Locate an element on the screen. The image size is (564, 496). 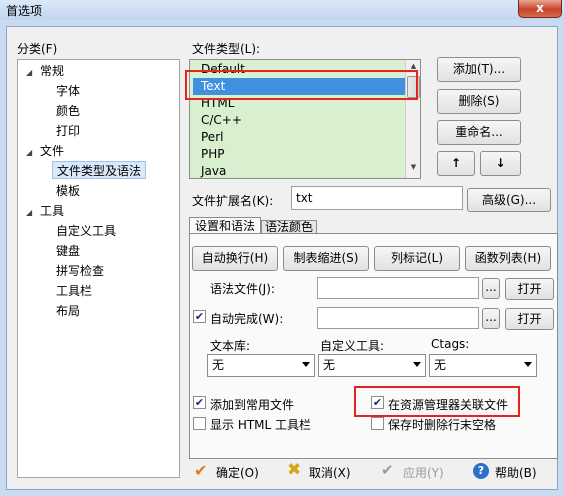
apply-check-icon: ✔ is located at coordinates (387, 470).